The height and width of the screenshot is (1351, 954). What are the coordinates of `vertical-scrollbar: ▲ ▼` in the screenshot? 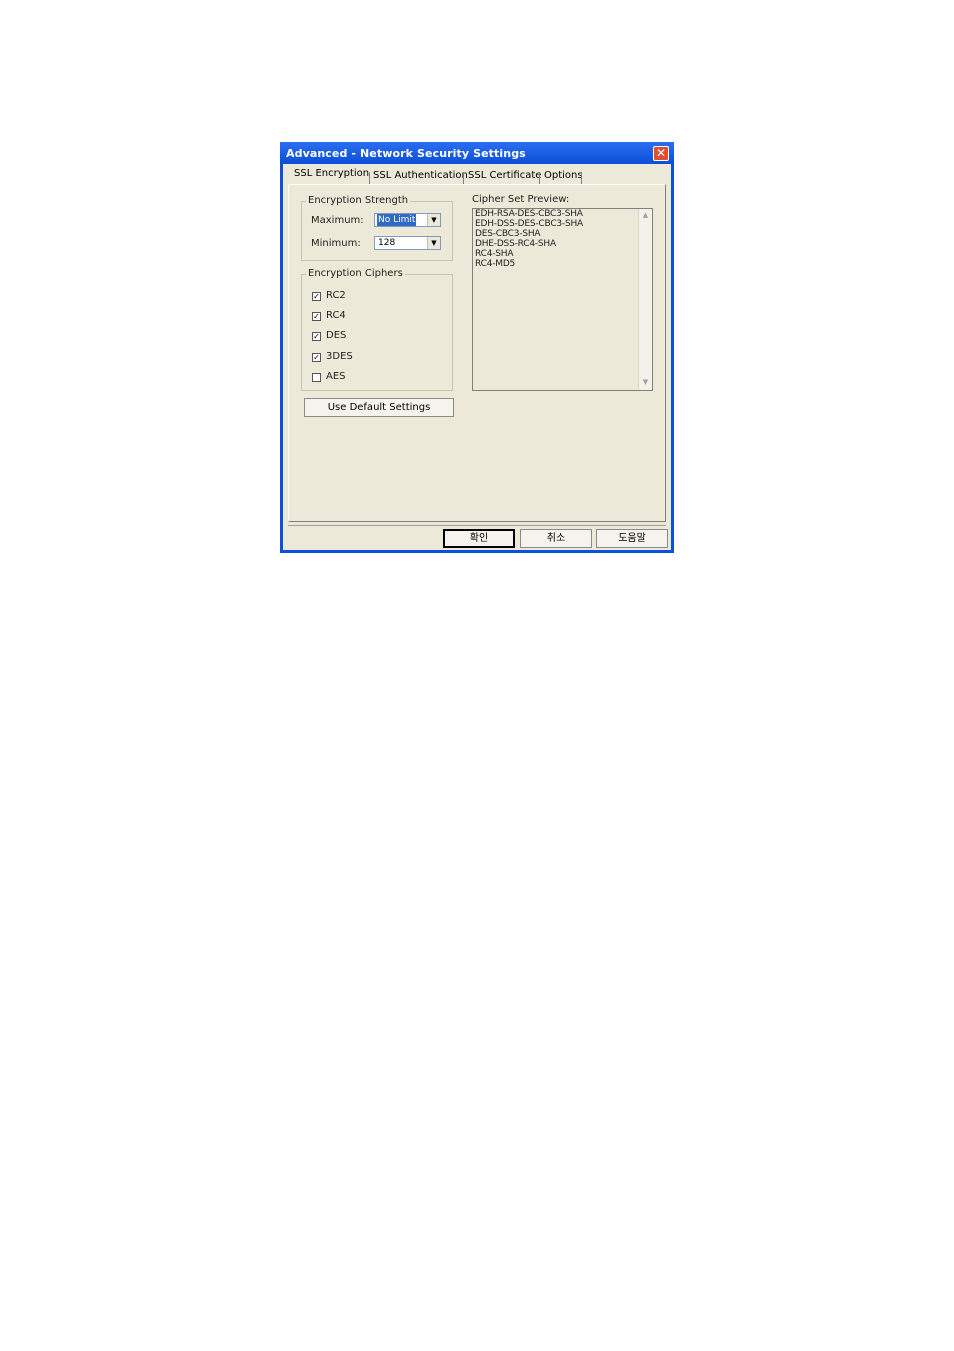 It's located at (645, 299).